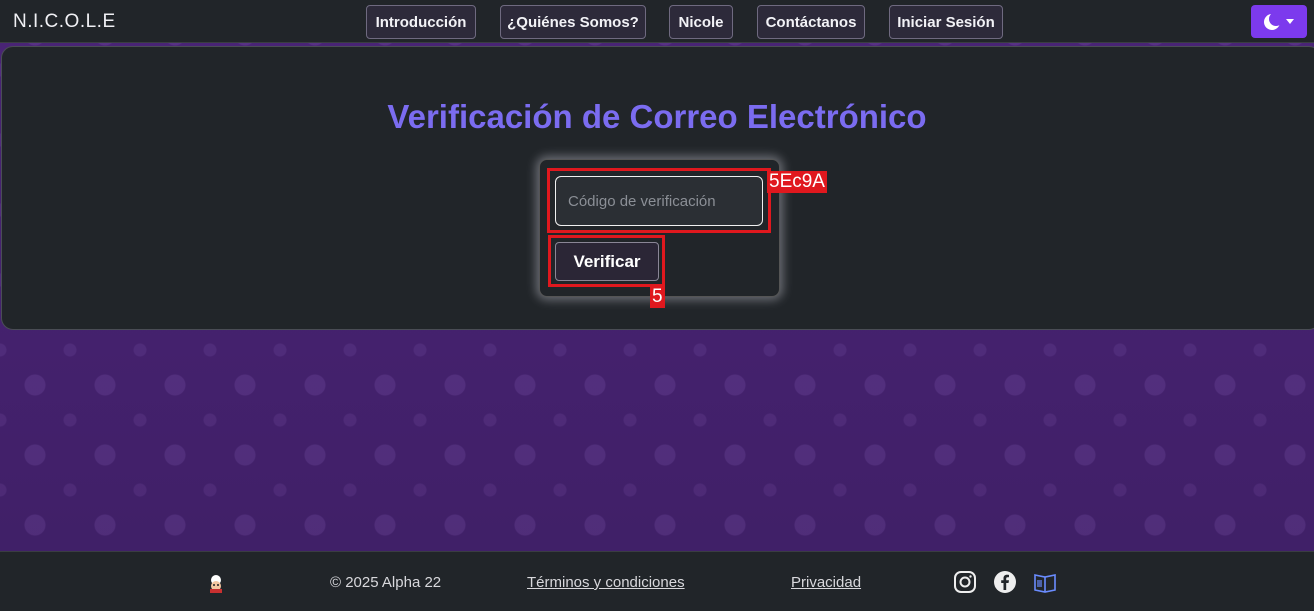 Image resolution: width=1314 pixels, height=611 pixels. I want to click on chef-logo-icon, so click(216, 583).